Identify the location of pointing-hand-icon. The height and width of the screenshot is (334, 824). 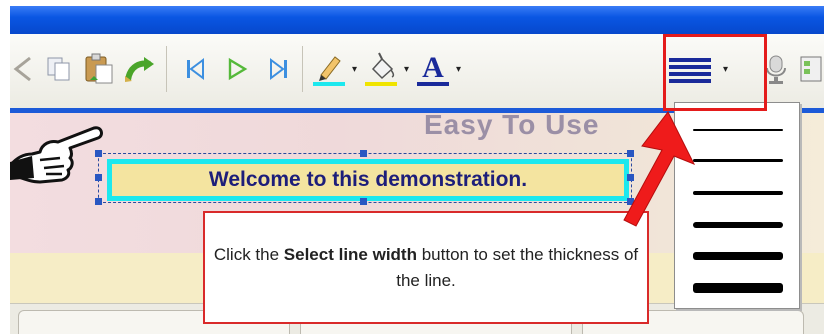
(56, 155).